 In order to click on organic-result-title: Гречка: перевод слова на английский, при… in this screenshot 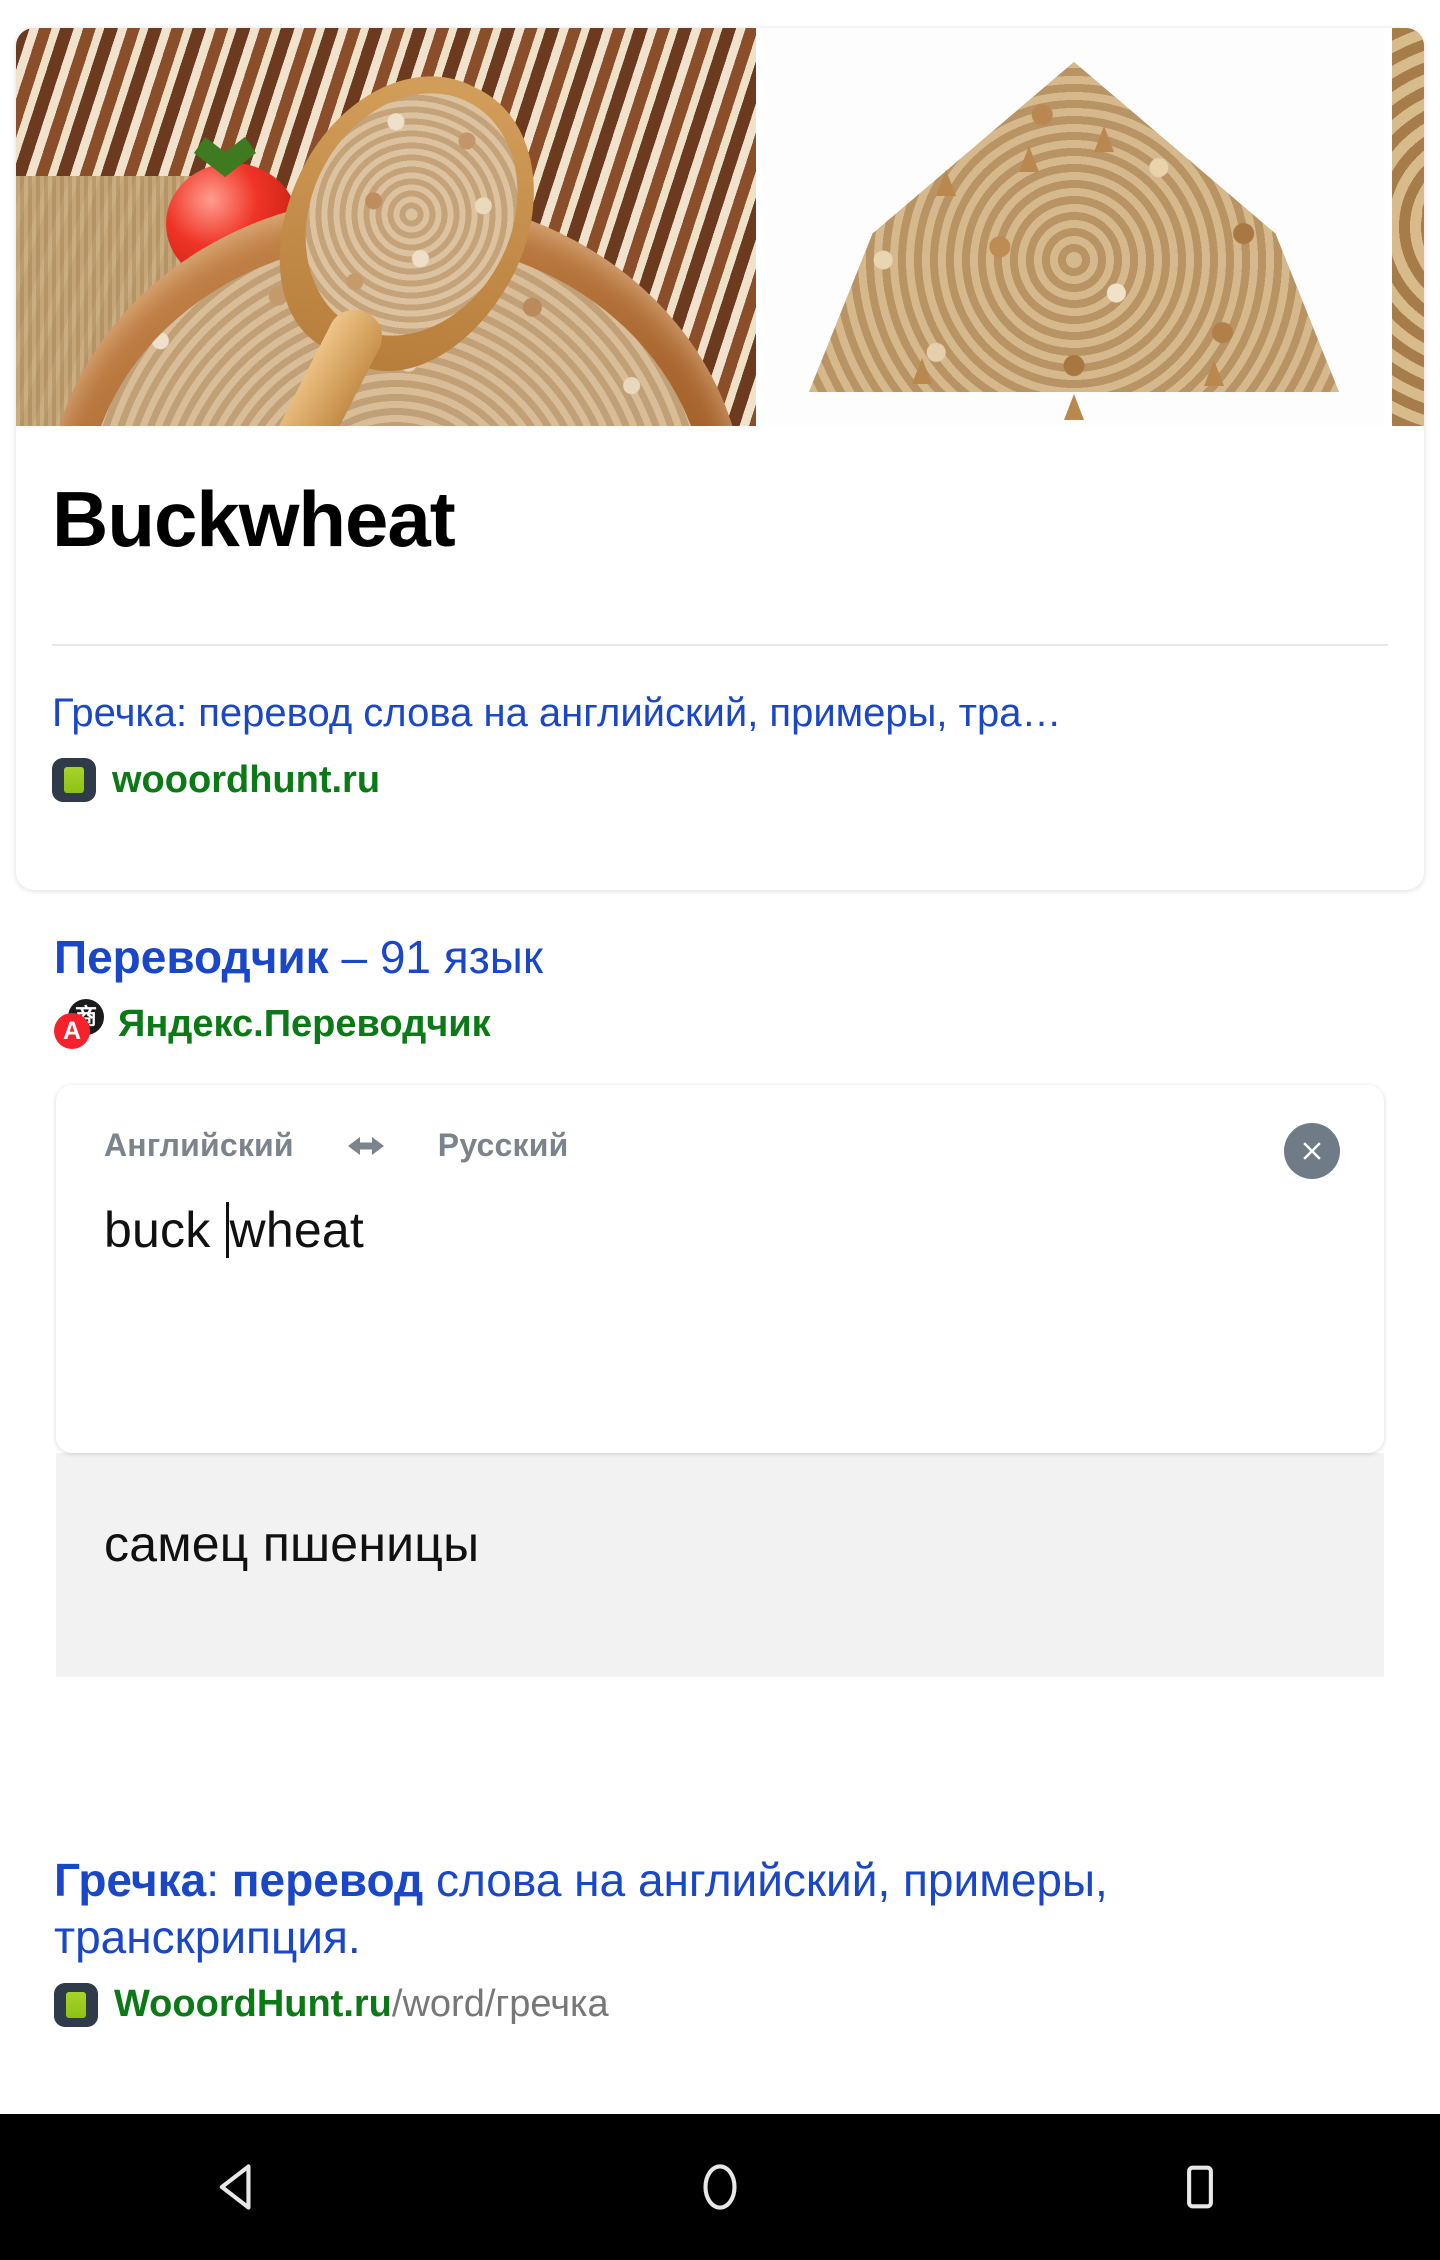, I will do `click(720, 1909)`.